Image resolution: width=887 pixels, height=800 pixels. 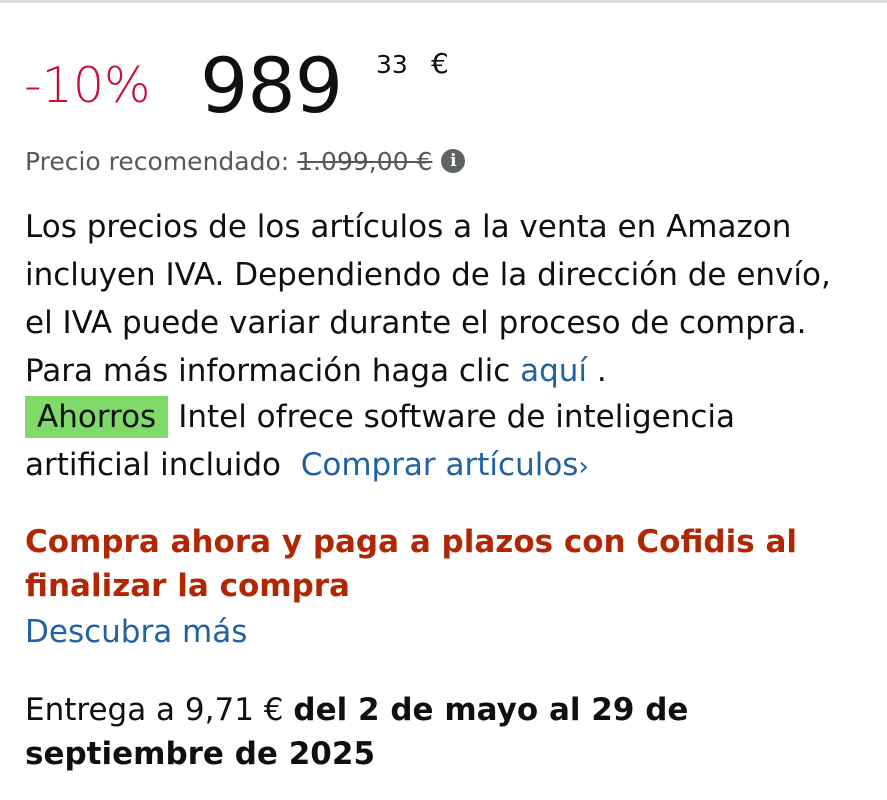 I want to click on tax-notice-period: ., so click(x=601, y=371).